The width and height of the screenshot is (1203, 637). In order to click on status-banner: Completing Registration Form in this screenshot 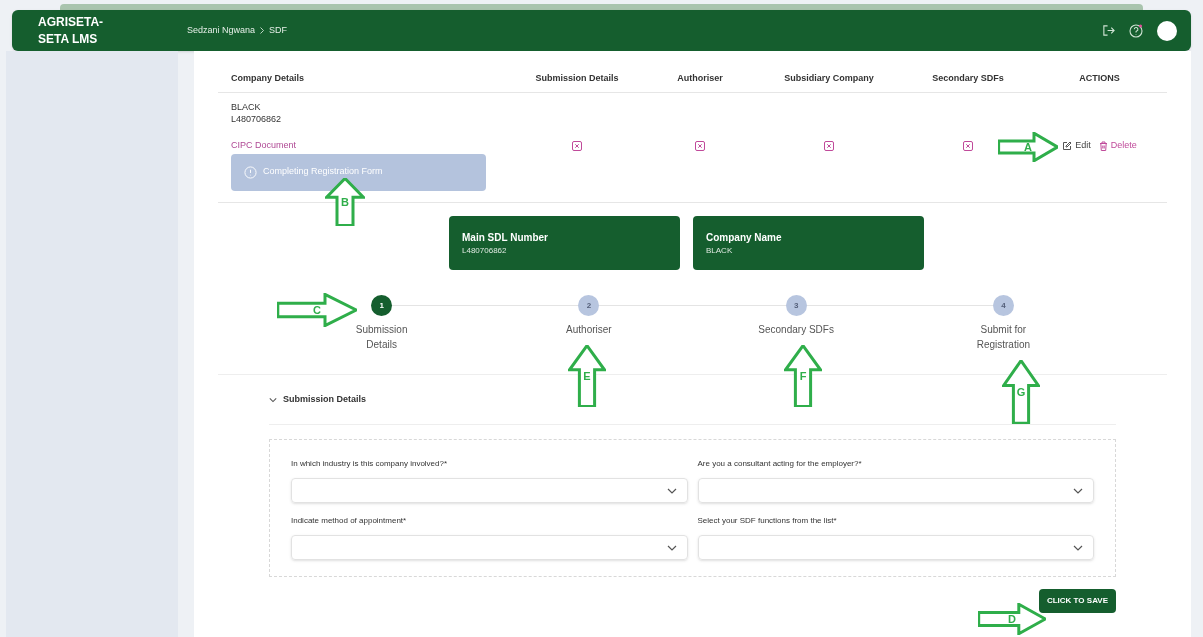, I will do `click(358, 172)`.